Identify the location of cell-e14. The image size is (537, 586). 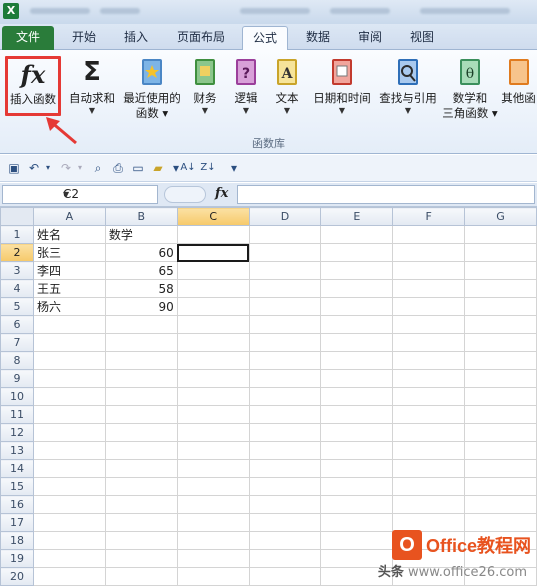
(357, 468).